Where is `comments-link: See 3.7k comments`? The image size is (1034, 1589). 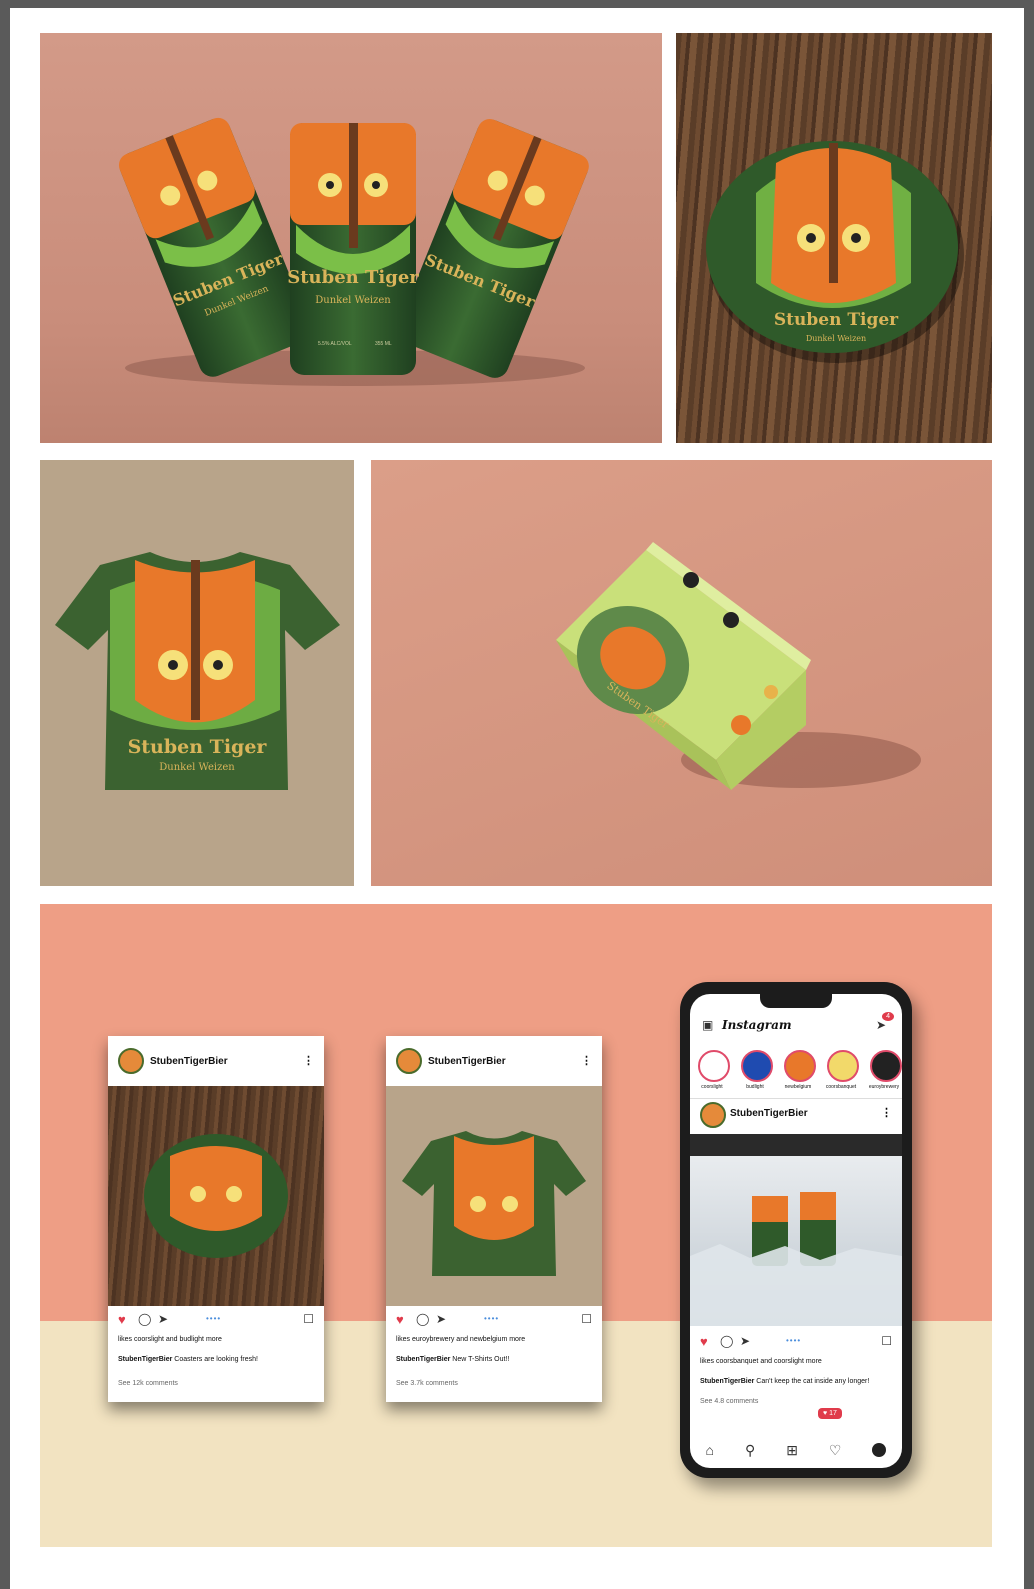 comments-link: See 3.7k comments is located at coordinates (427, 1383).